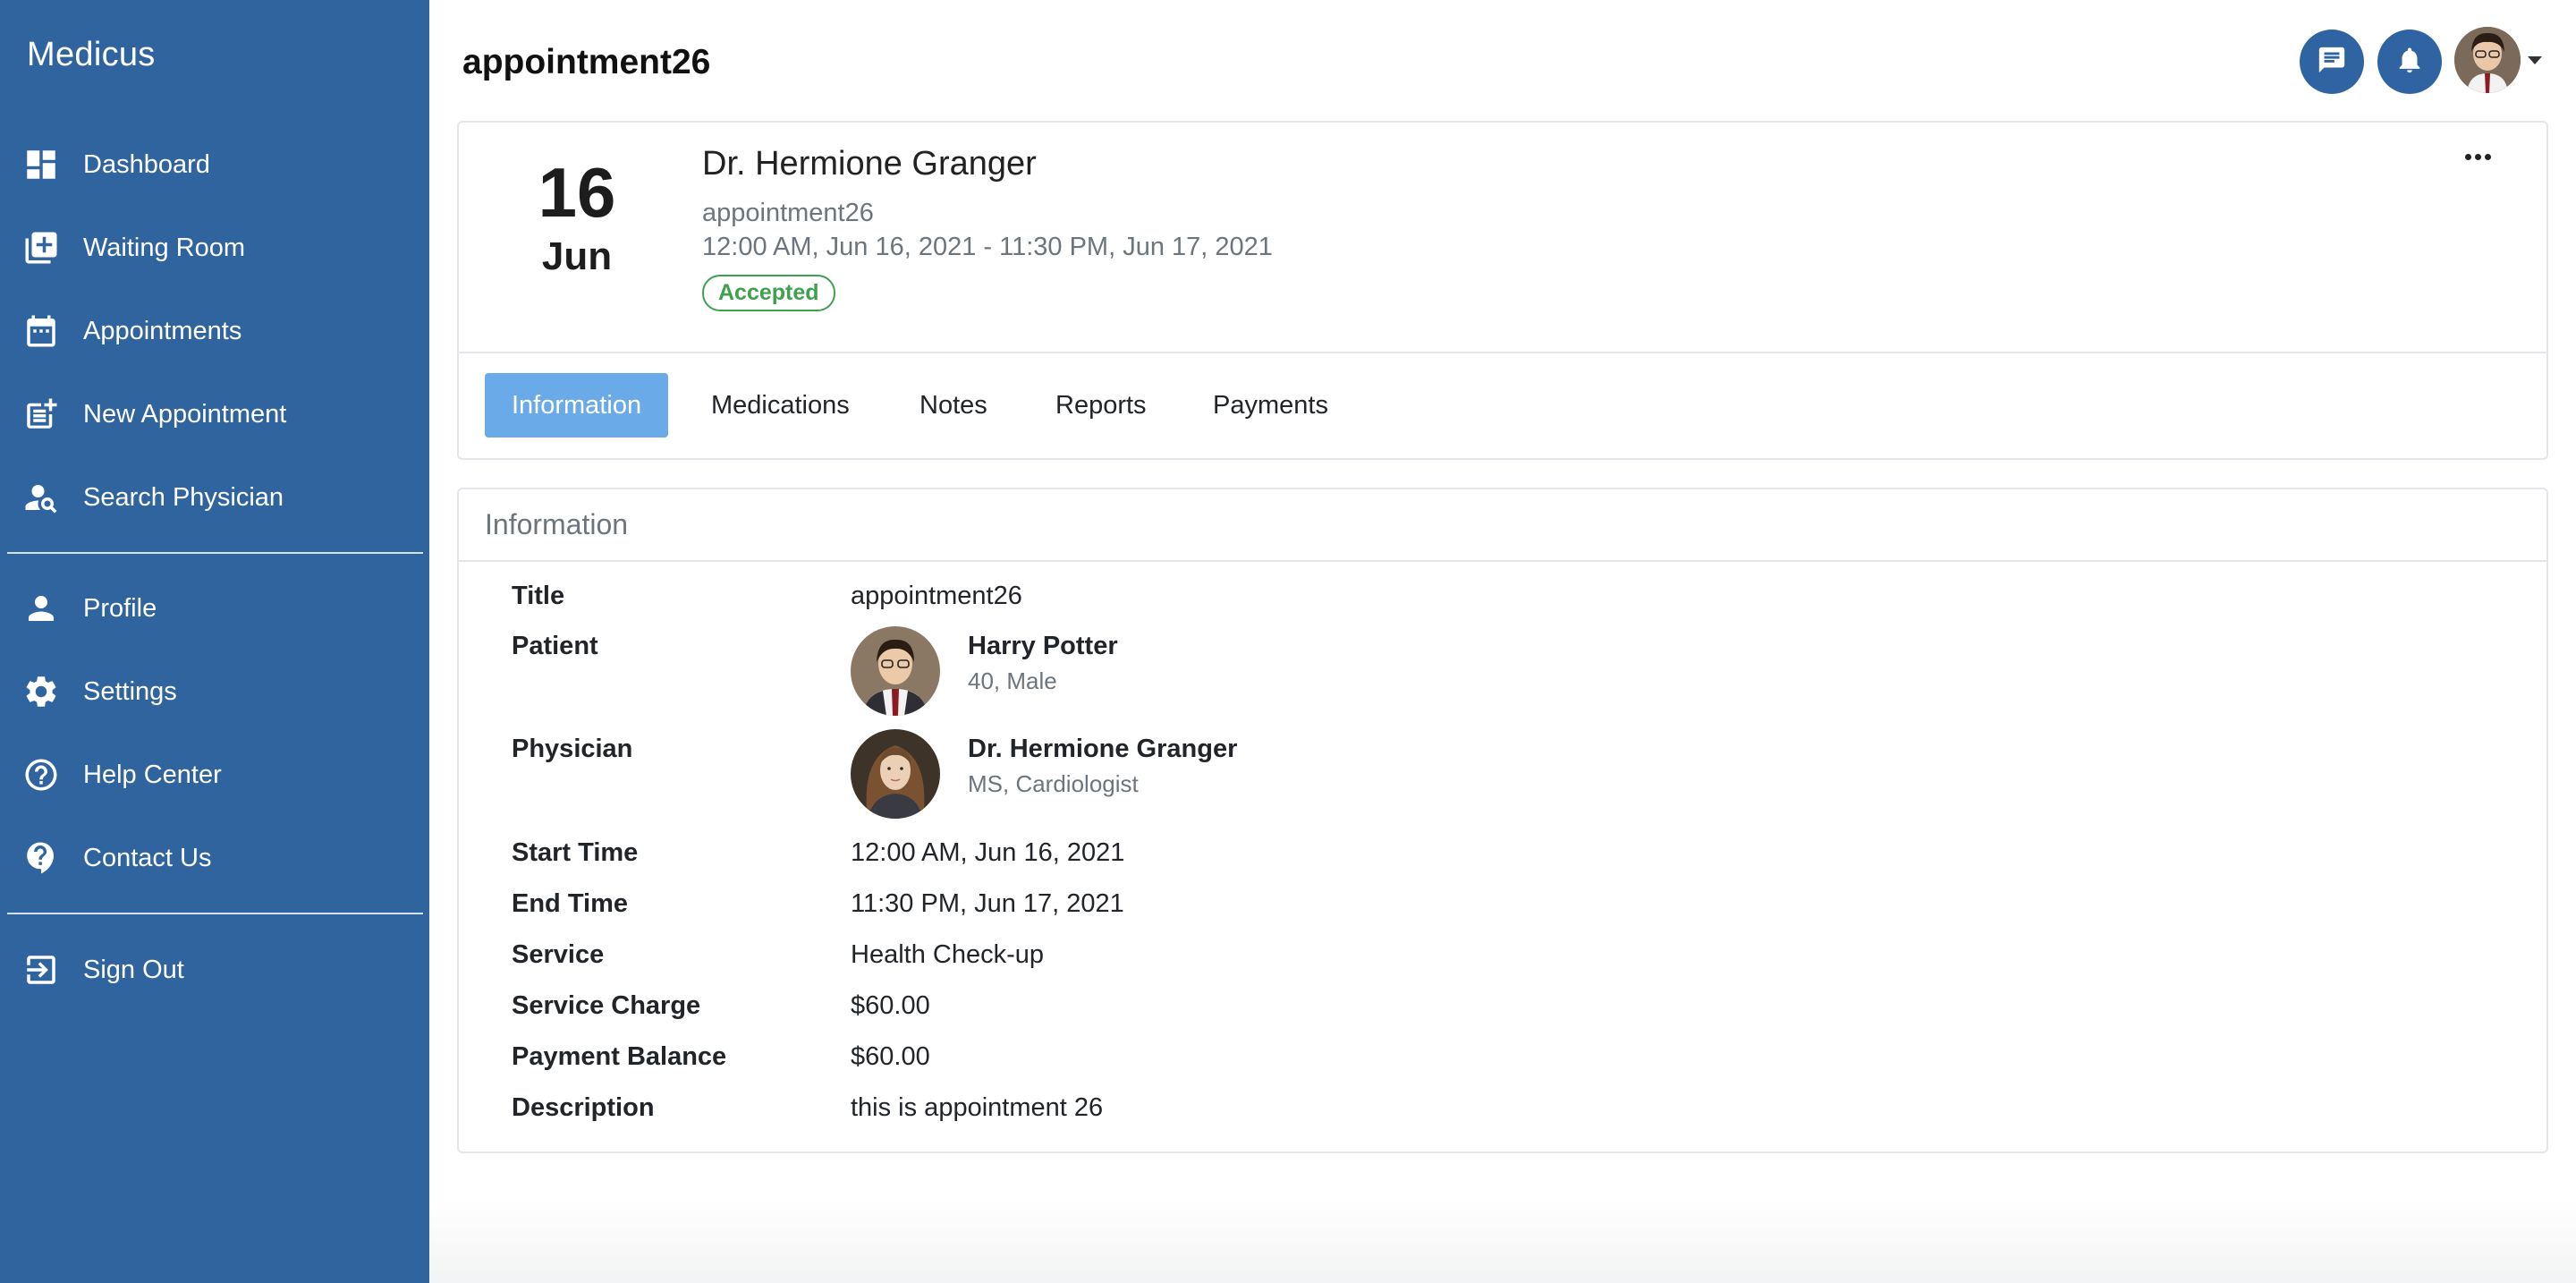 Image resolution: width=2576 pixels, height=1283 pixels. I want to click on queue-add-icon, so click(41, 248).